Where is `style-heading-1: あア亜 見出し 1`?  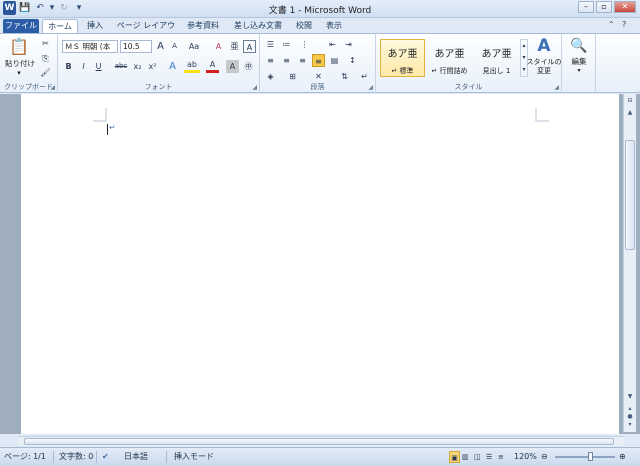
style-heading-1: あア亜 見出し 1 is located at coordinates (496, 58).